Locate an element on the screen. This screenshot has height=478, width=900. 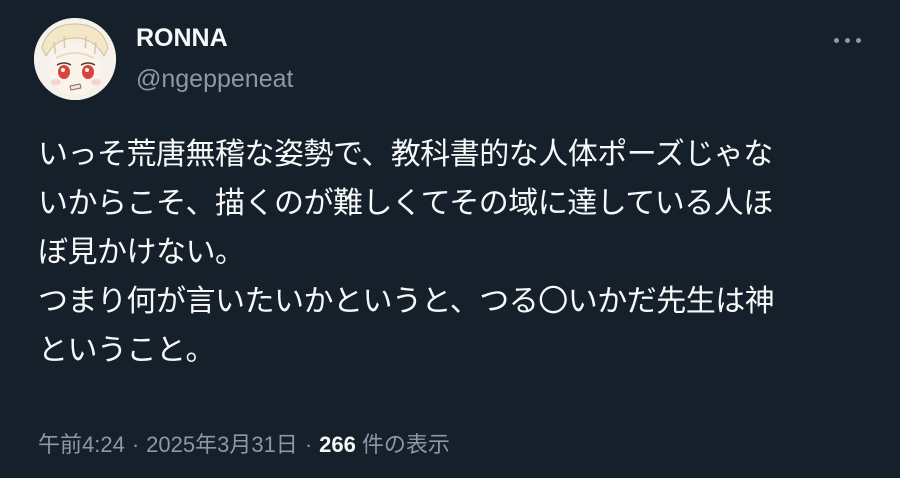
tweet-time: 午前4:24 is located at coordinates (81, 444).